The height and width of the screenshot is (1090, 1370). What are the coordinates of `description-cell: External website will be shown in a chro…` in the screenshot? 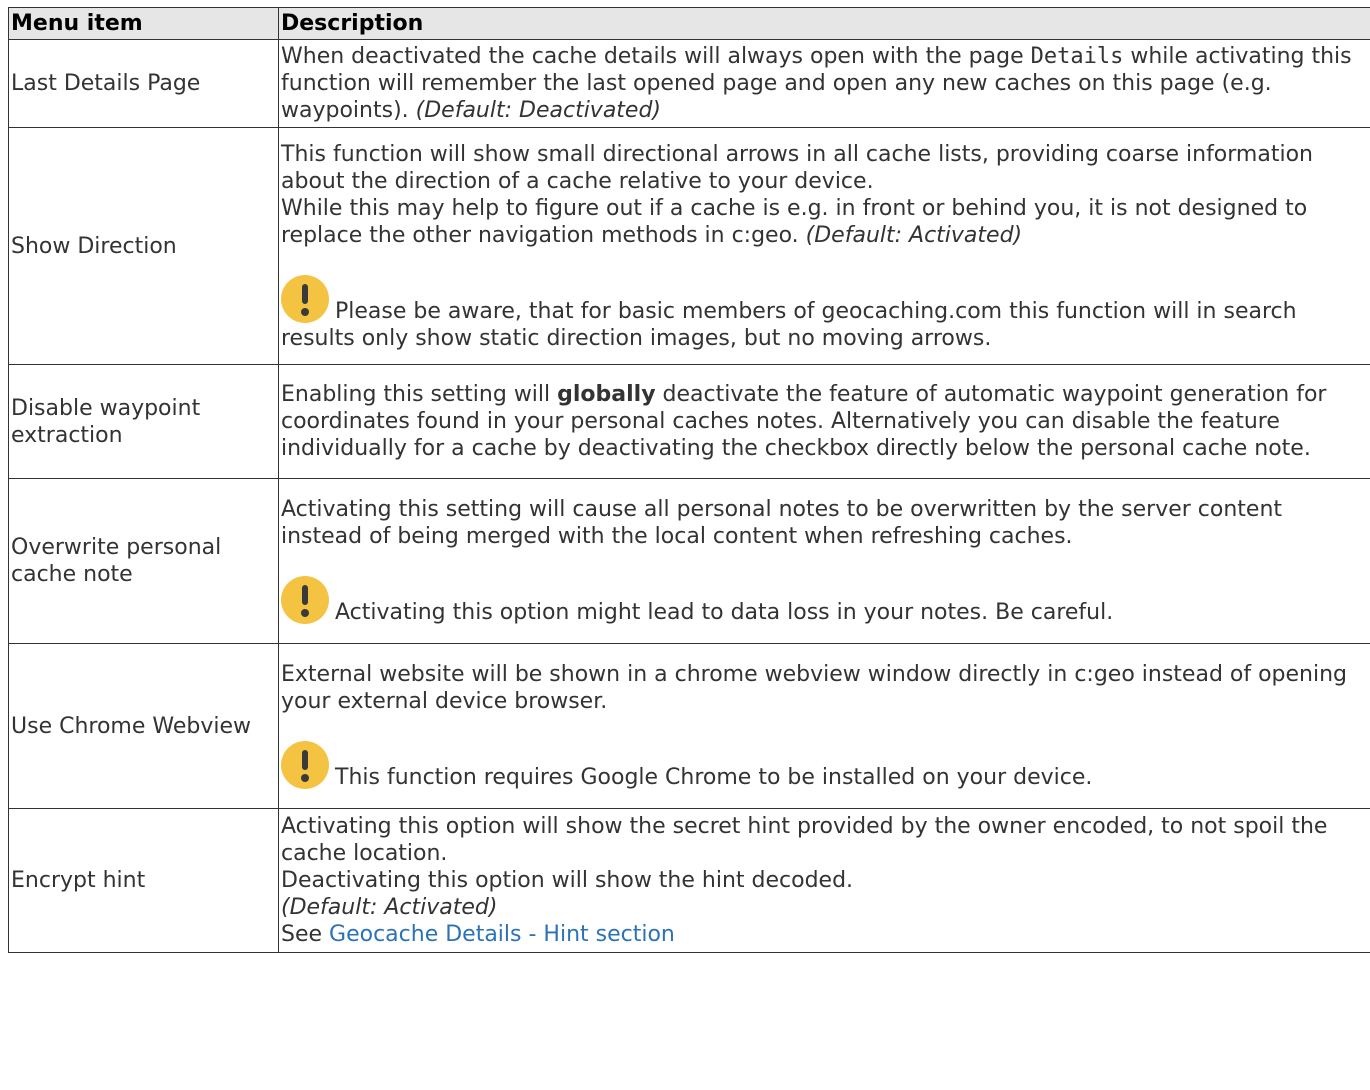 It's located at (824, 726).